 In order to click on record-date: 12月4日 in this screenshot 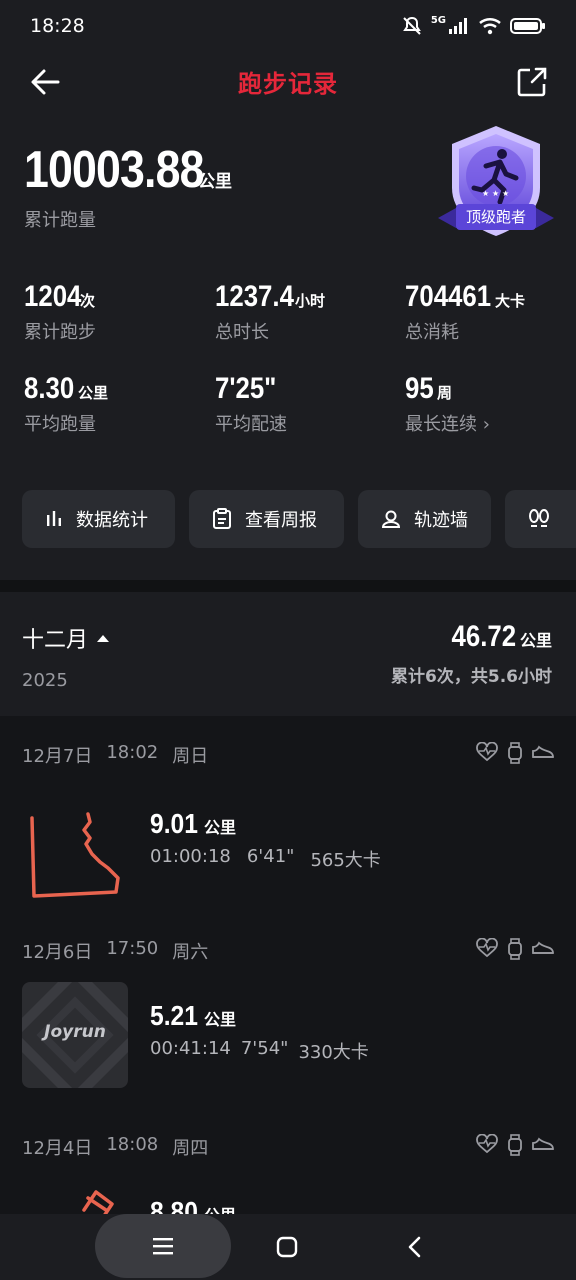, I will do `click(57, 1148)`.